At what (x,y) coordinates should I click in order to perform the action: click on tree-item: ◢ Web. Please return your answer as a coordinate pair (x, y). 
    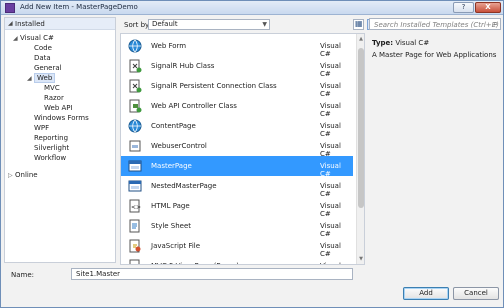
    Looking at the image, I should click on (41, 78).